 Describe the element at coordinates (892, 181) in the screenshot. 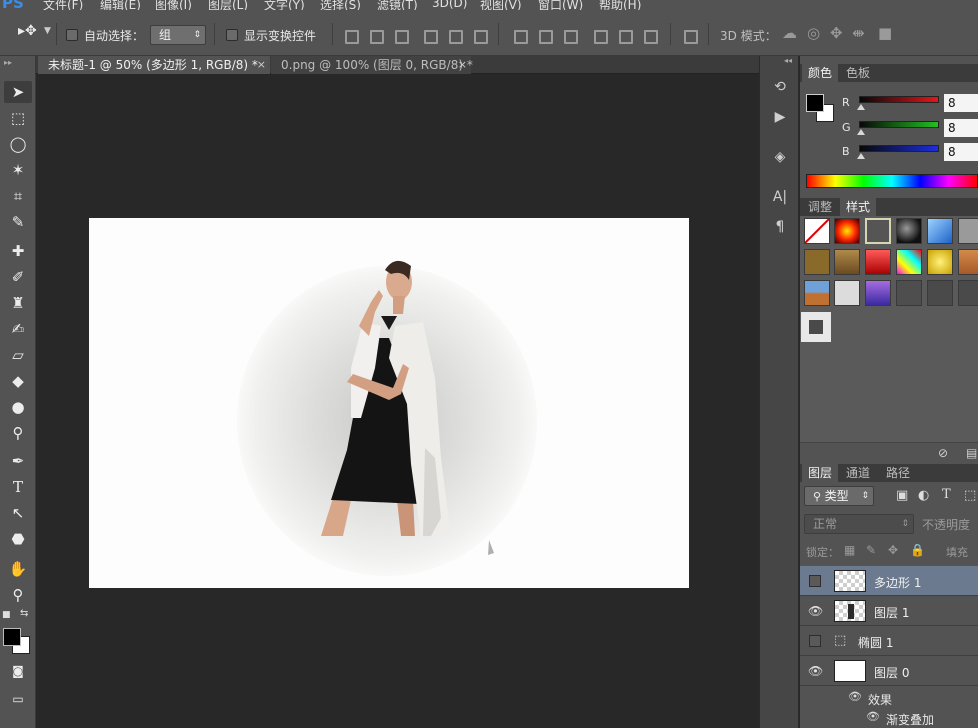

I see `color-spectrum-ramp` at that location.